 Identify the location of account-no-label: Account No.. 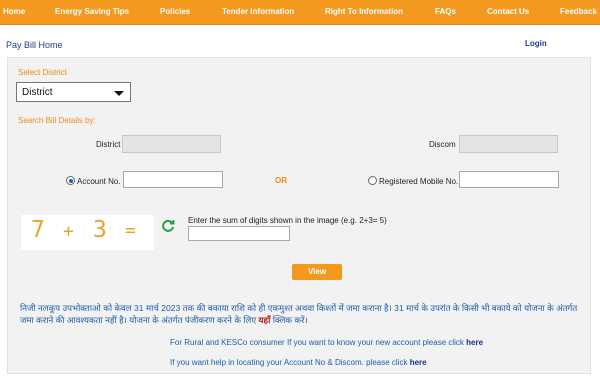
(99, 181).